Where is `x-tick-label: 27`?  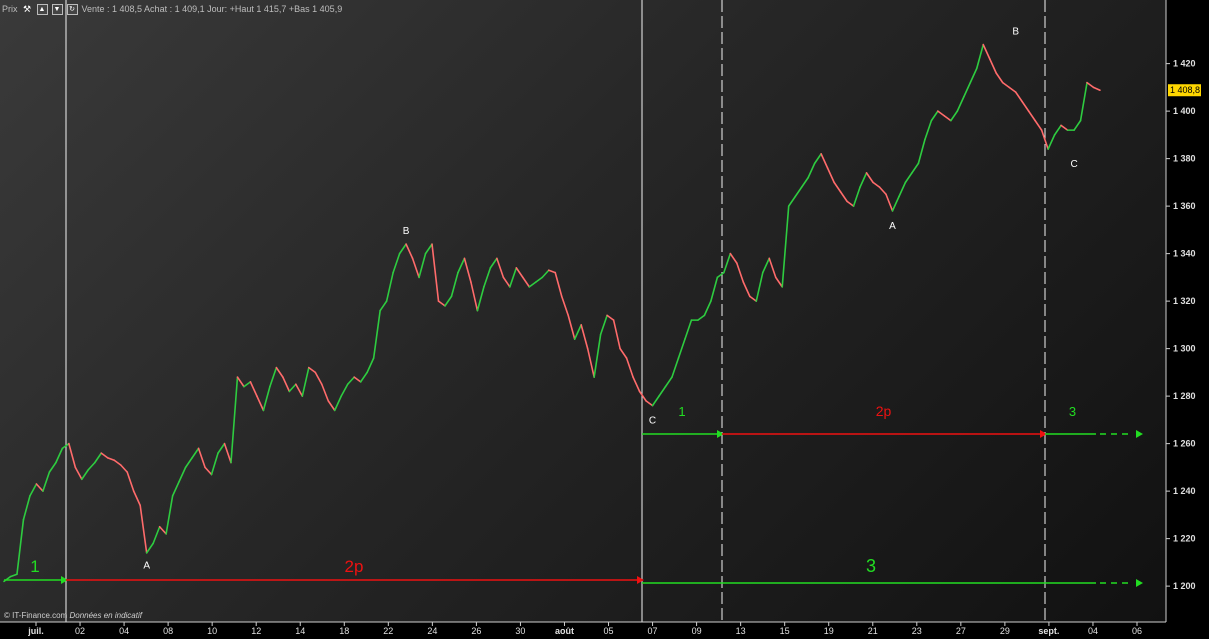
x-tick-label: 27 is located at coordinates (961, 631).